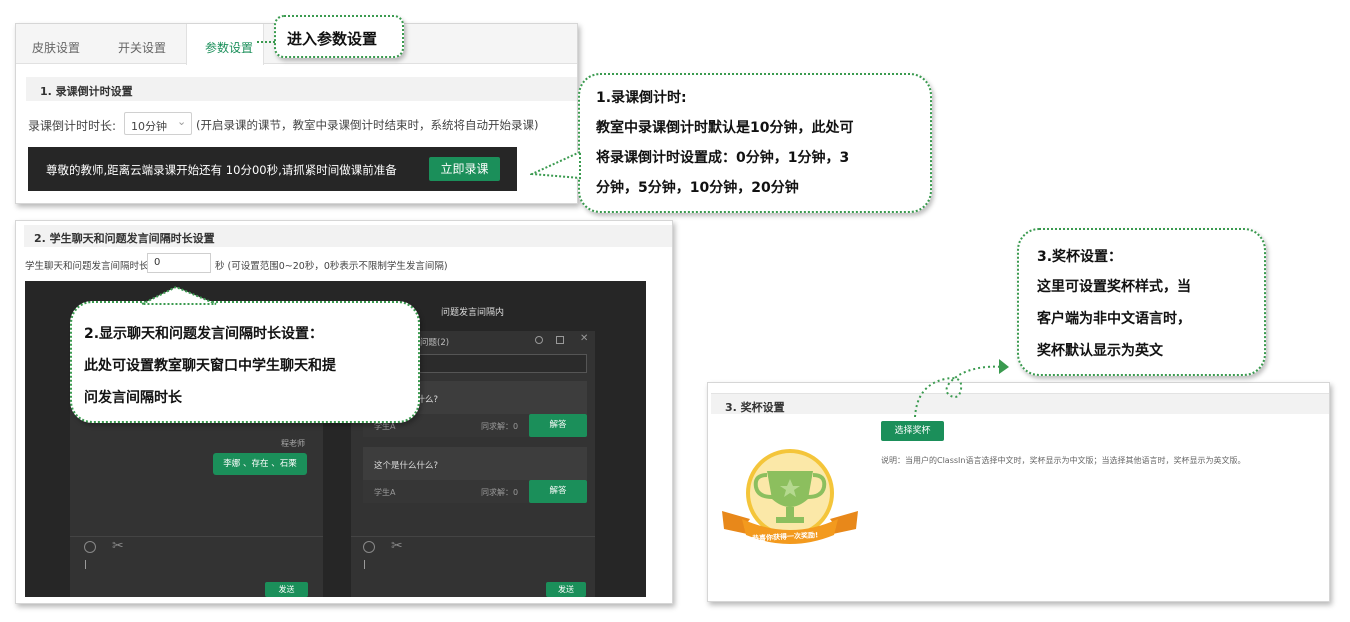  What do you see at coordinates (641, 98) in the screenshot?
I see `callout-countdown-line1: 1.录课倒计时:` at bounding box center [641, 98].